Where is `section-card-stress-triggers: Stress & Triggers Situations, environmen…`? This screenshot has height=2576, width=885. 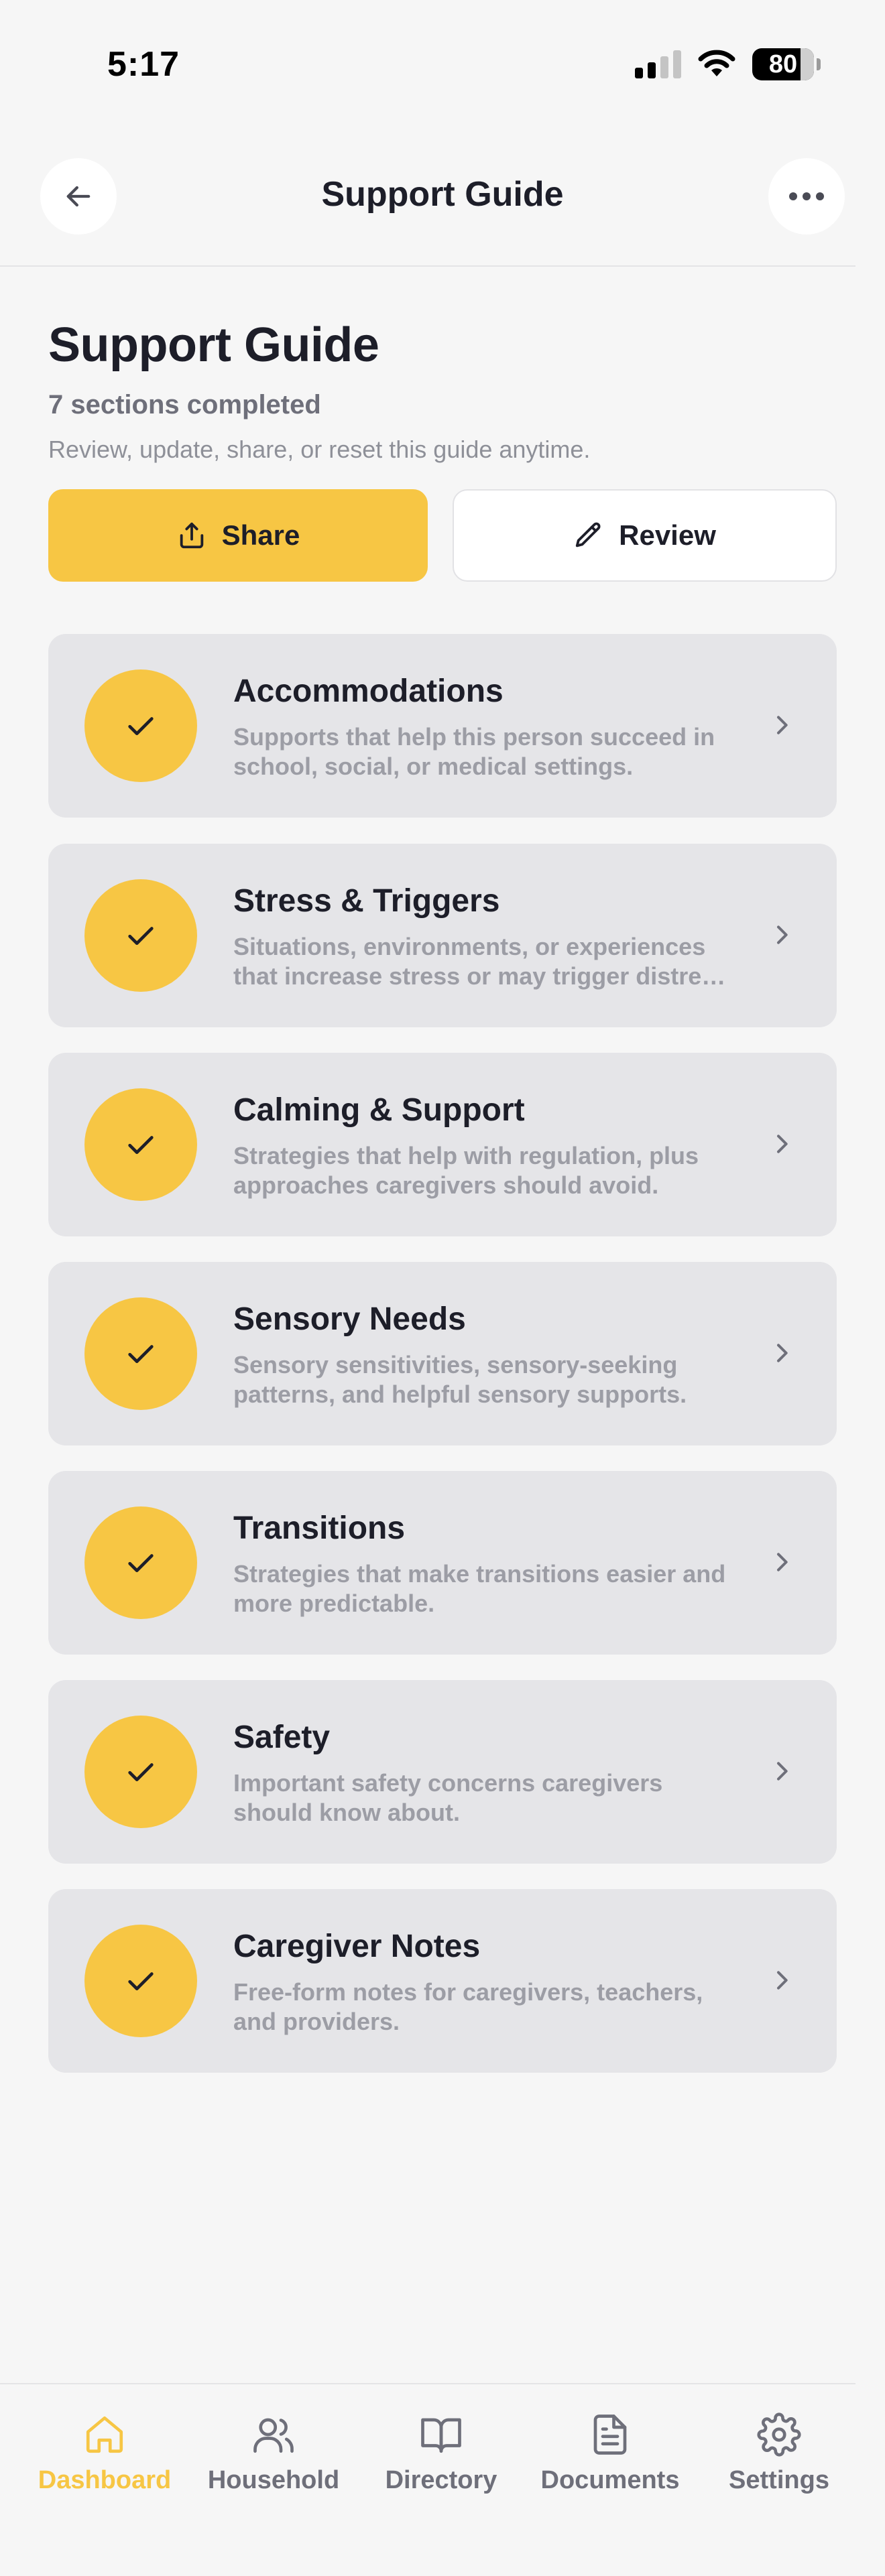 section-card-stress-triggers: Stress & Triggers Situations, environmen… is located at coordinates (442, 935).